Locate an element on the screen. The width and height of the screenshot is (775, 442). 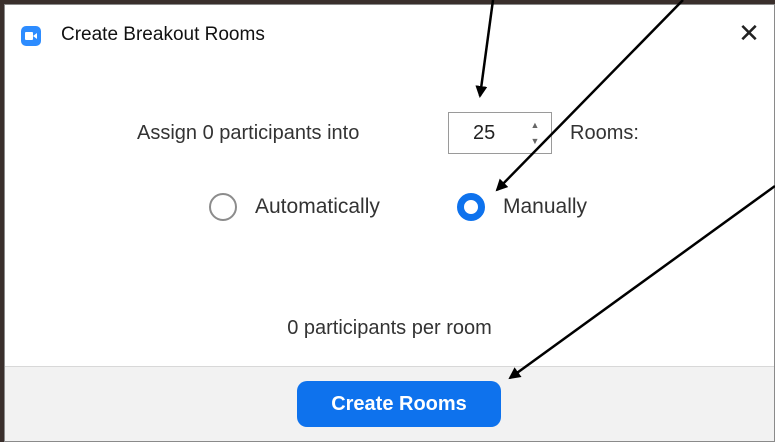
radio-manually: Manually is located at coordinates (522, 207).